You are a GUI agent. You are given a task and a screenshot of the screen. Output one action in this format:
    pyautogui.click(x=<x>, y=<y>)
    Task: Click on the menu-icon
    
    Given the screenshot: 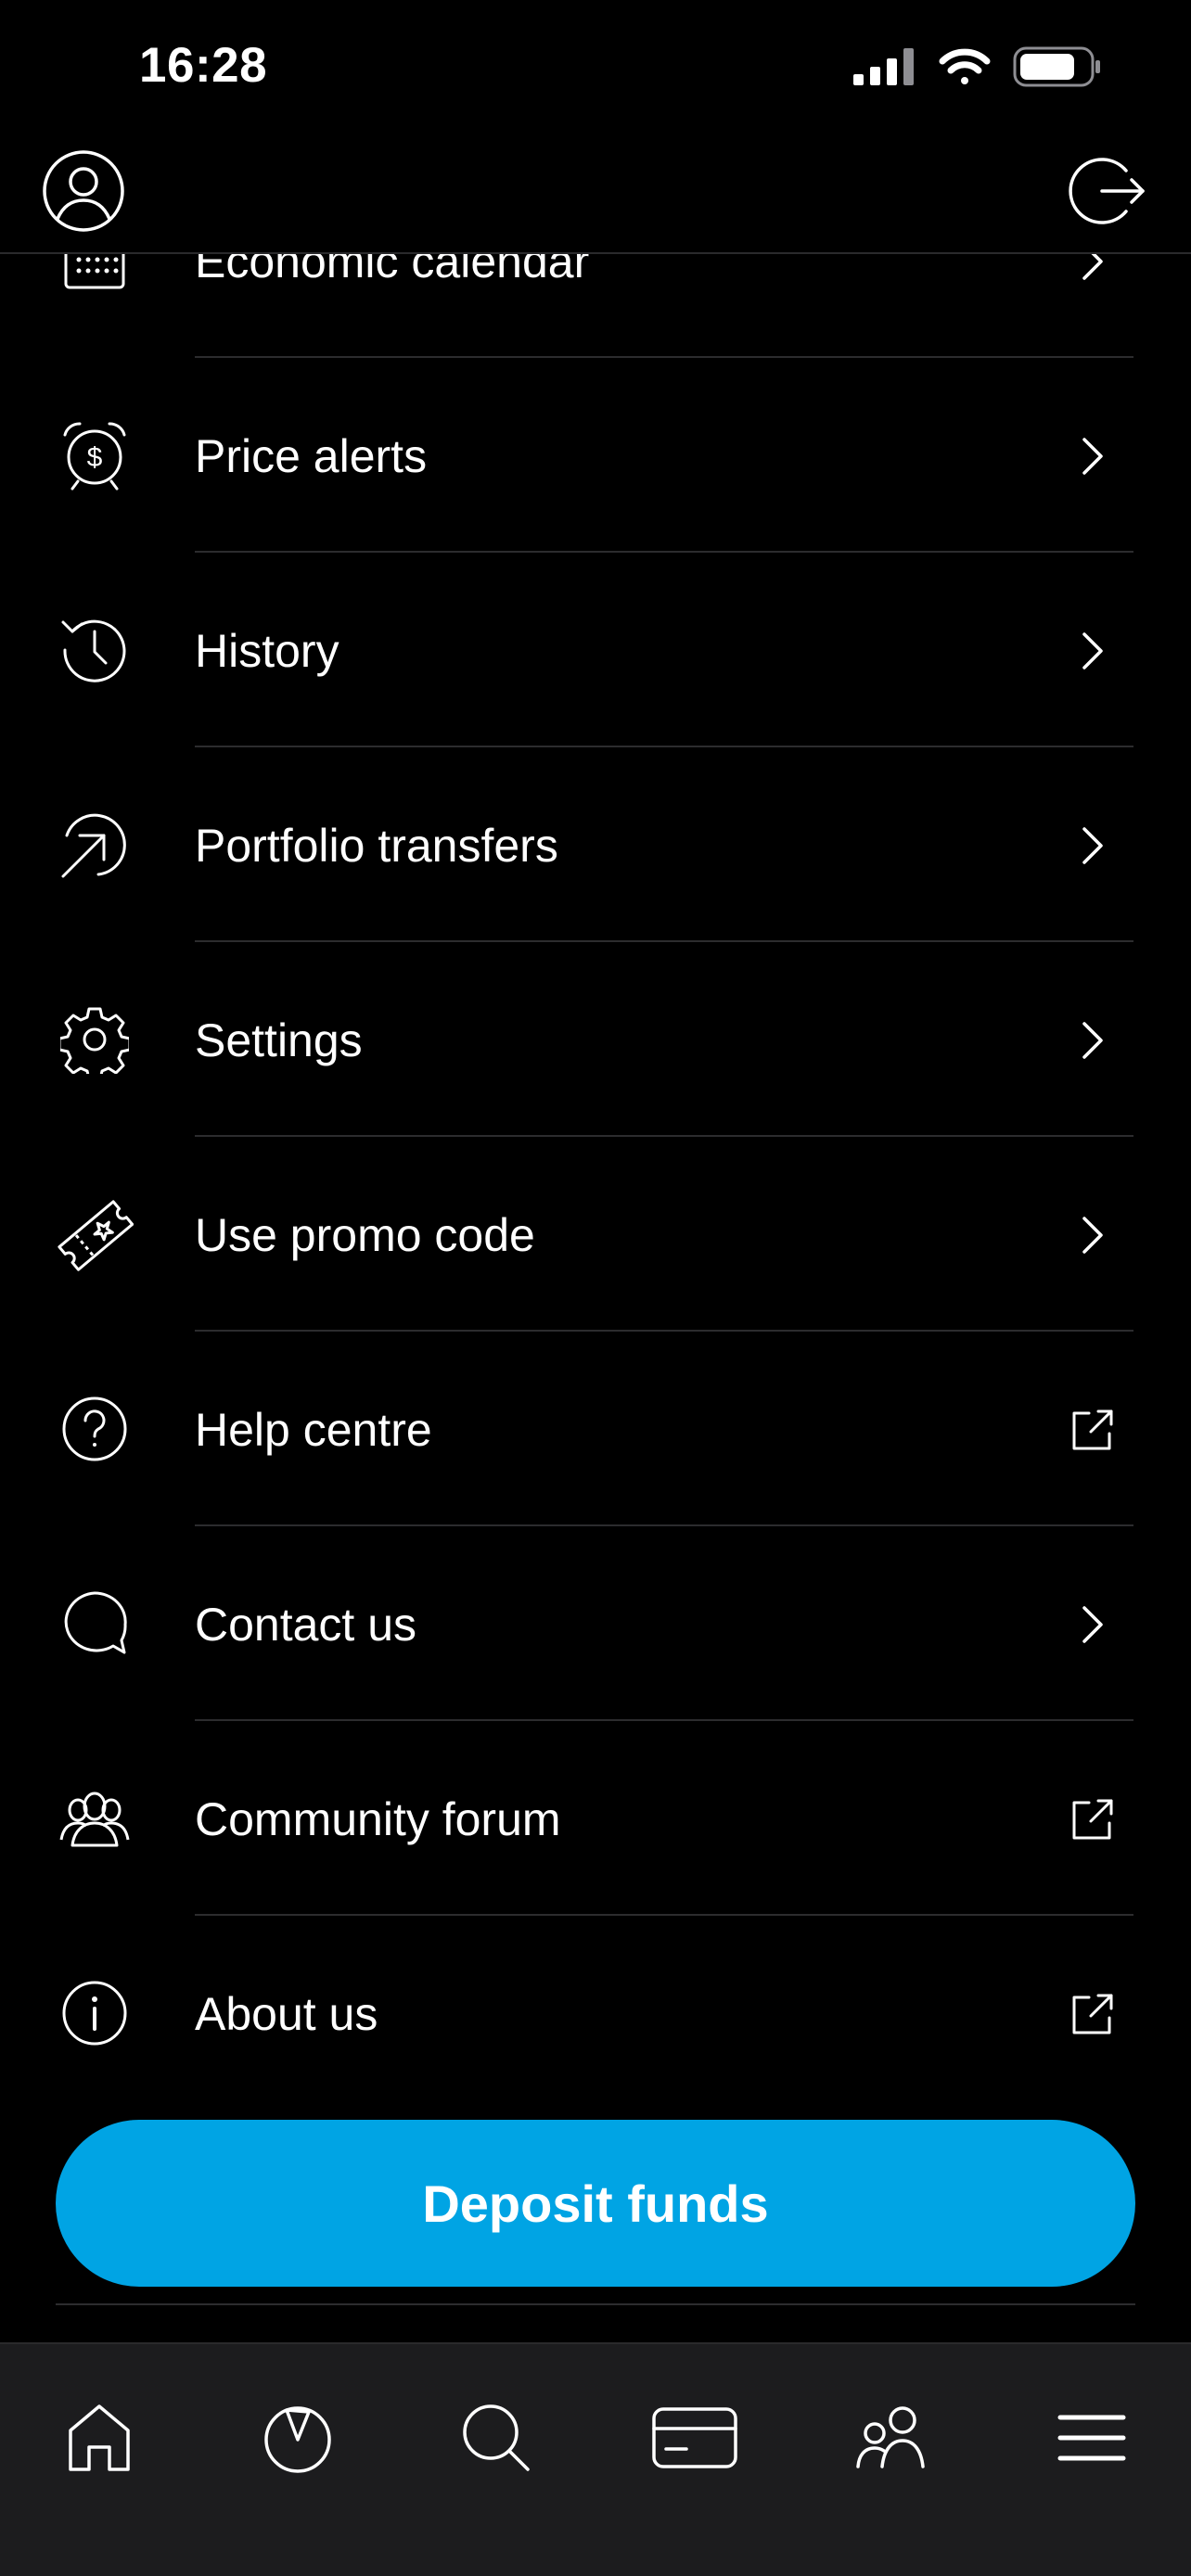 What is the action you would take?
    pyautogui.click(x=1092, y=2440)
    